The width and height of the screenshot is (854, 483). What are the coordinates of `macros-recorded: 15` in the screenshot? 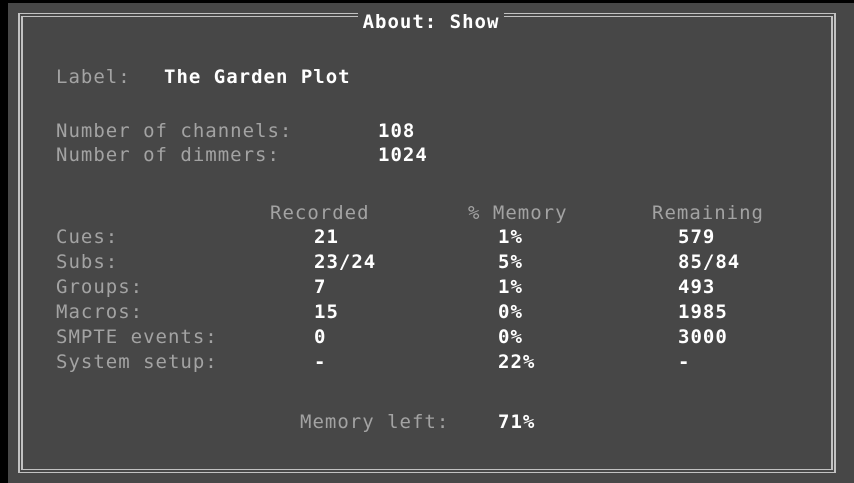 It's located at (326, 312).